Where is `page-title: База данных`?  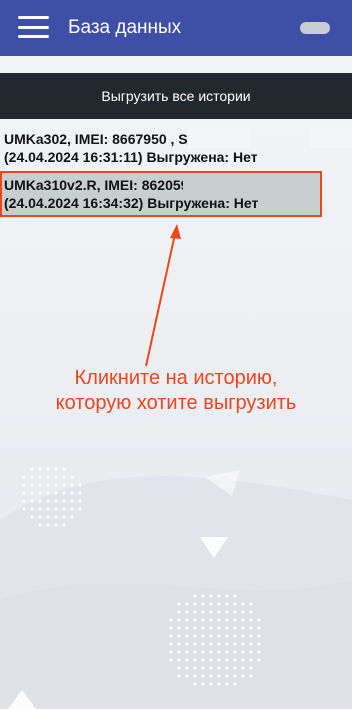
page-title: База данных is located at coordinates (125, 27).